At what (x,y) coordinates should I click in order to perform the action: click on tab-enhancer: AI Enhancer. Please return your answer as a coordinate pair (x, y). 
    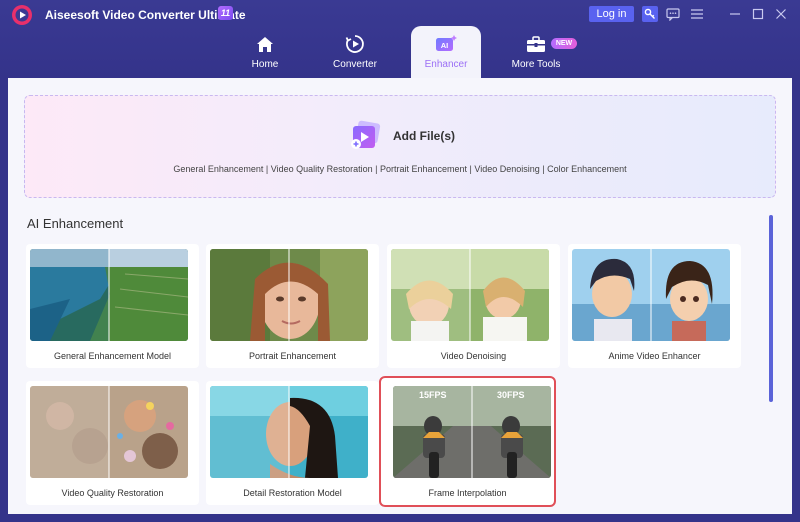
    Looking at the image, I should click on (446, 52).